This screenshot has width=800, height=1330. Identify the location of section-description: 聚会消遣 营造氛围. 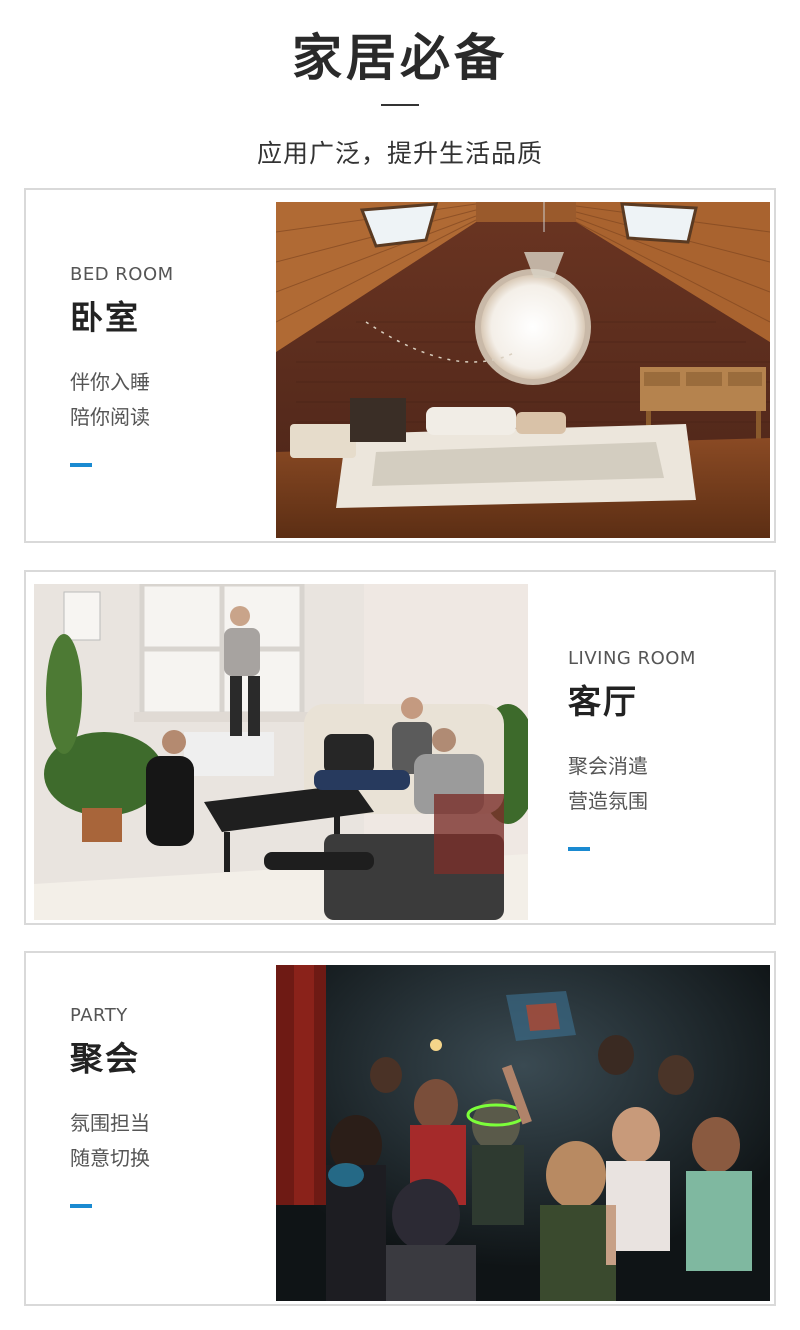
(668, 784).